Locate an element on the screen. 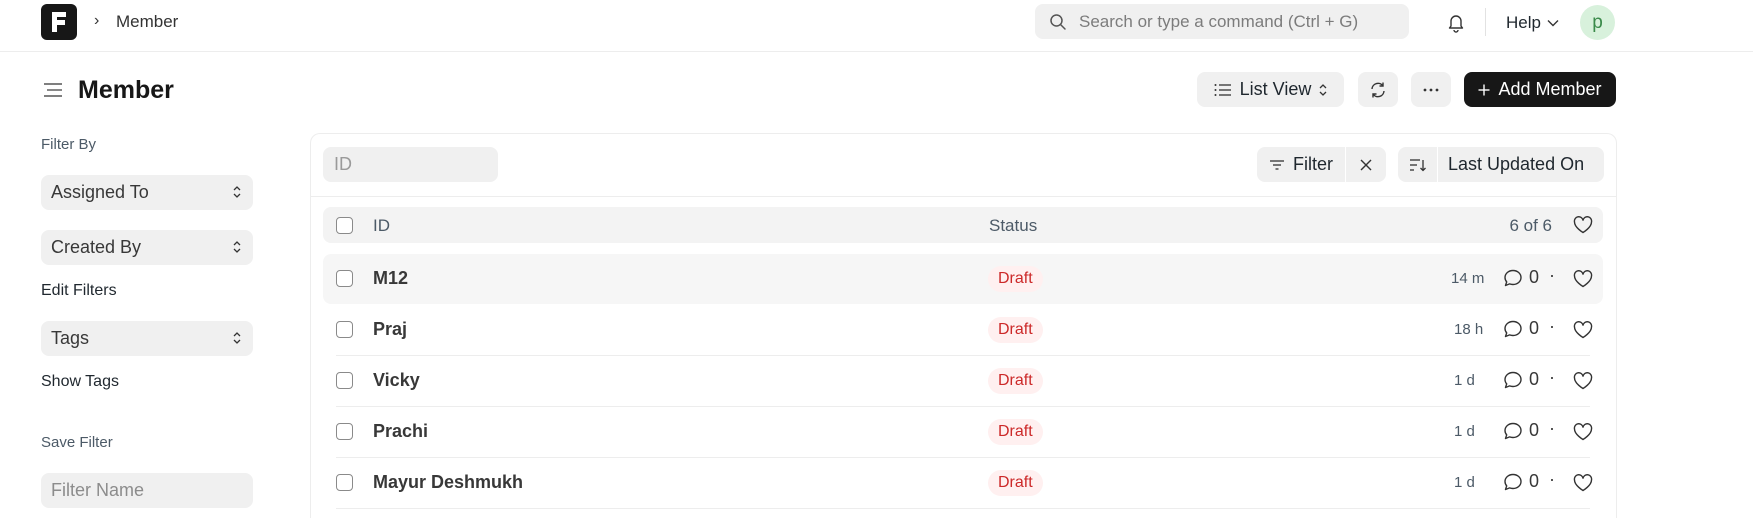 This screenshot has height=518, width=1753. assigned-to-label: Assigned To is located at coordinates (100, 192).